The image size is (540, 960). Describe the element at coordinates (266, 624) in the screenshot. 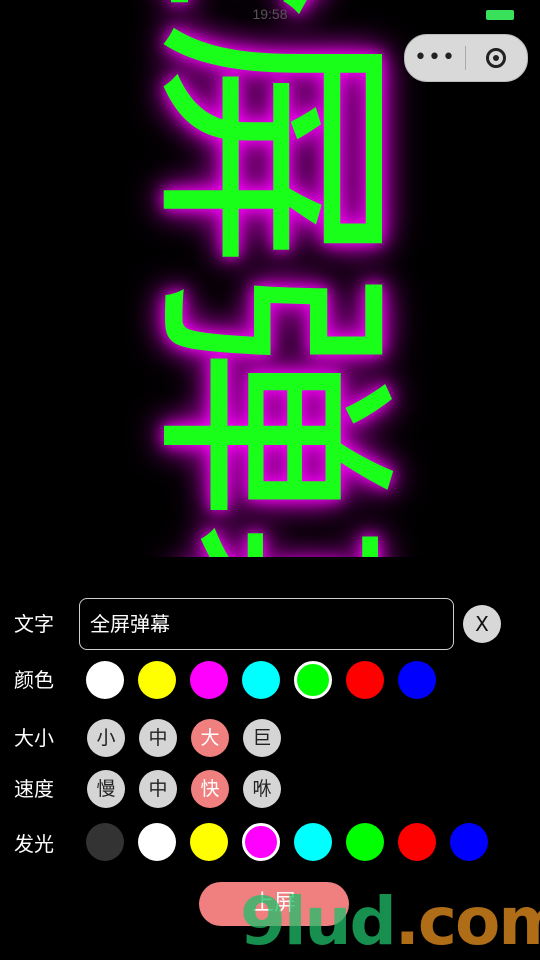

I see `danmaku-text-input: 全屏弹幕` at that location.